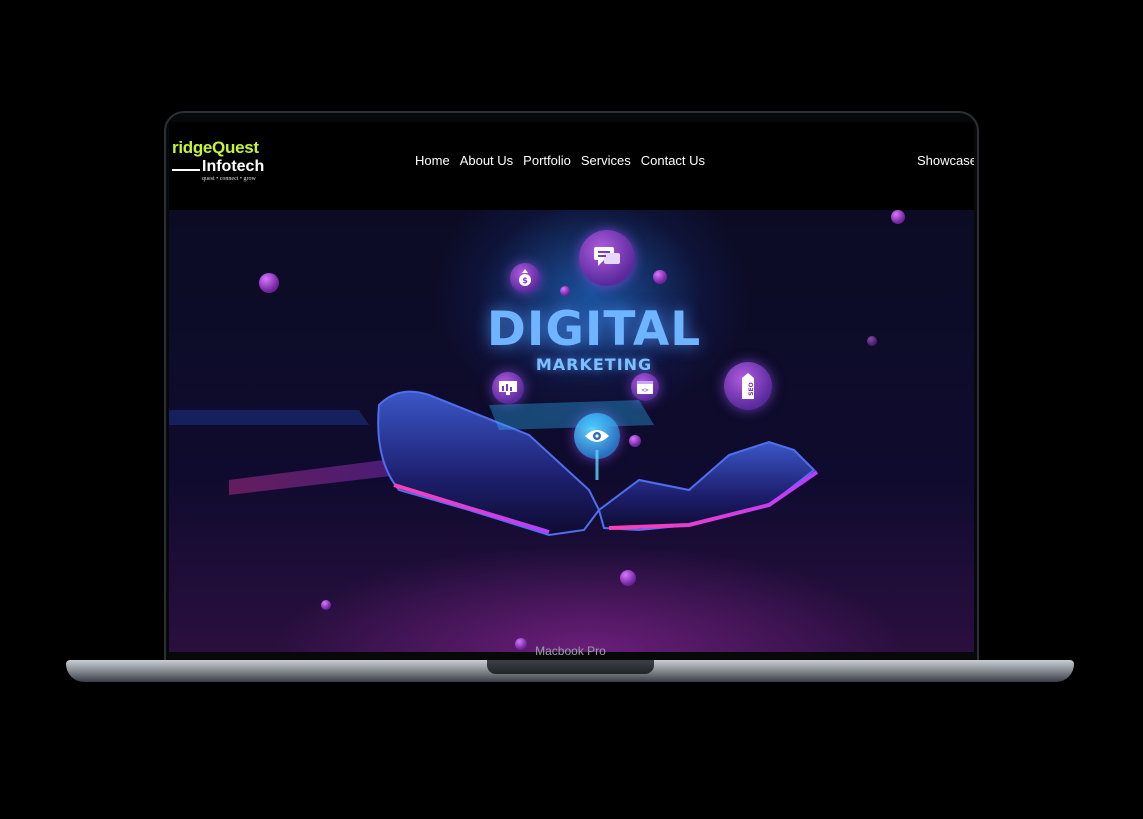  What do you see at coordinates (233, 166) in the screenshot?
I see `logo-wordmark-bottom: Infotech` at bounding box center [233, 166].